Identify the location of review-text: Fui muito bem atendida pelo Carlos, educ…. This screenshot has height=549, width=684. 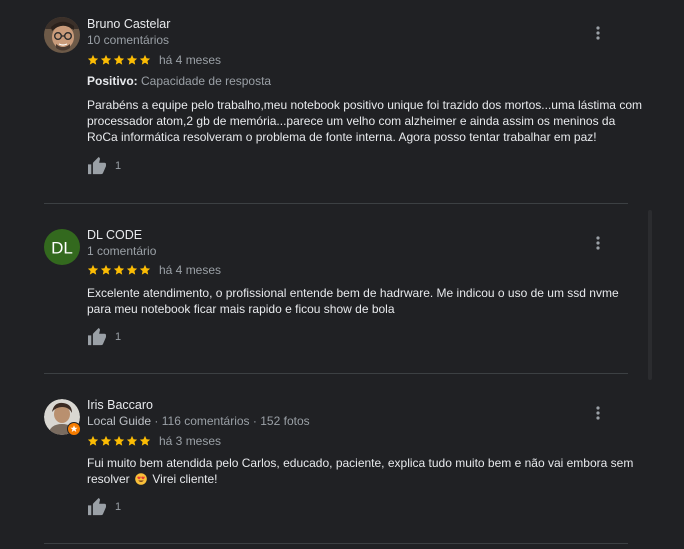
(364, 471).